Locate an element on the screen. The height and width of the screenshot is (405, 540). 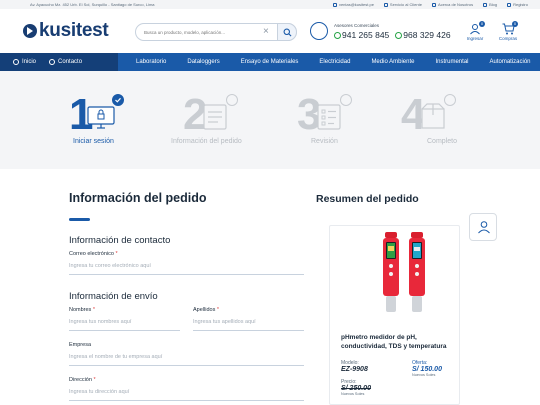
email-input is located at coordinates (186, 266).